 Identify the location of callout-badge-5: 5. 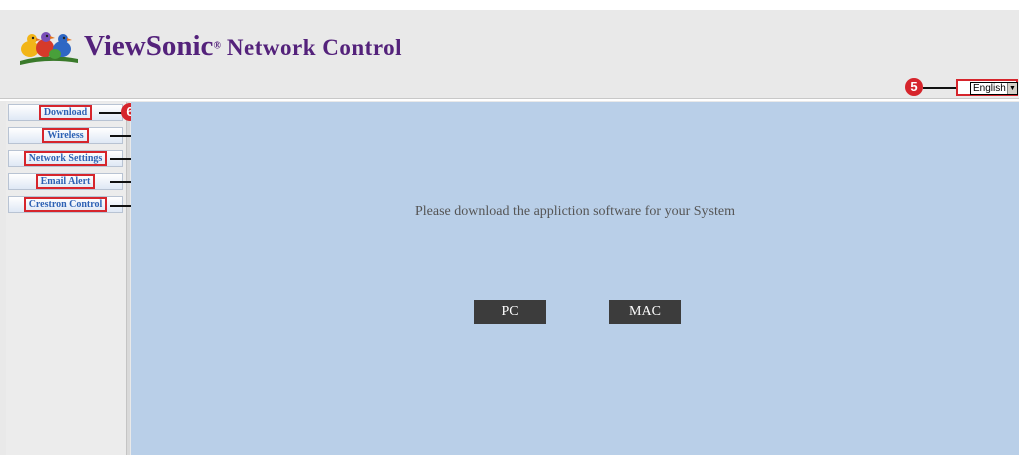
(914, 87).